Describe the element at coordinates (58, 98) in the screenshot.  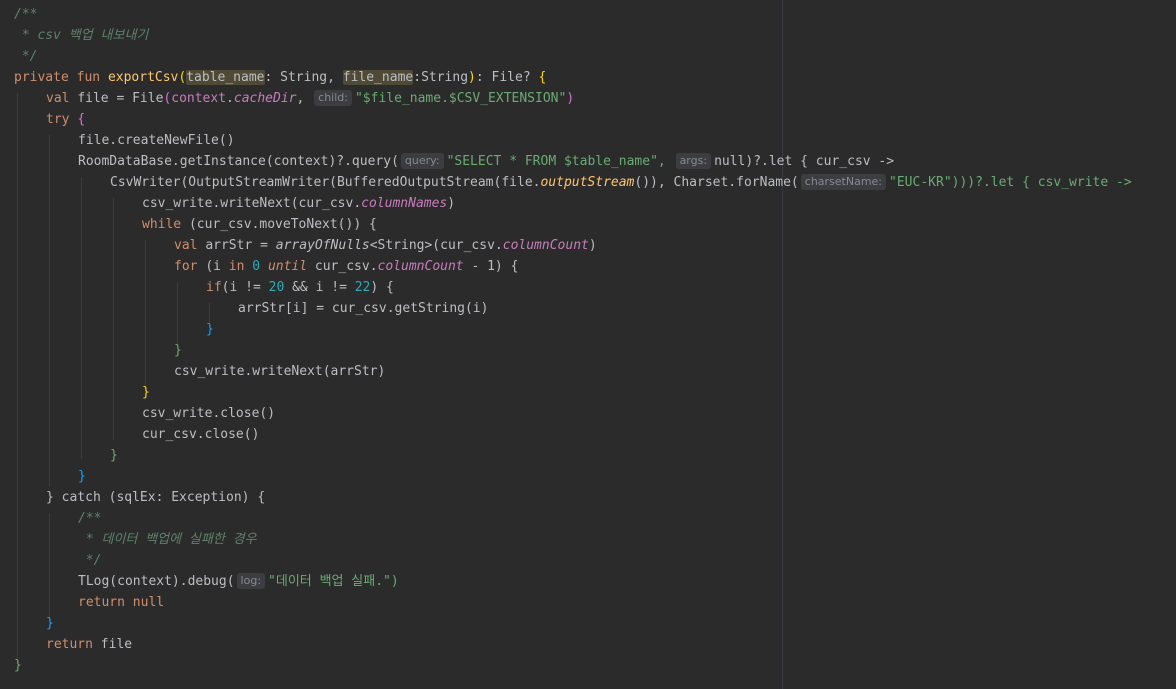
I see `keyword: val` at that location.